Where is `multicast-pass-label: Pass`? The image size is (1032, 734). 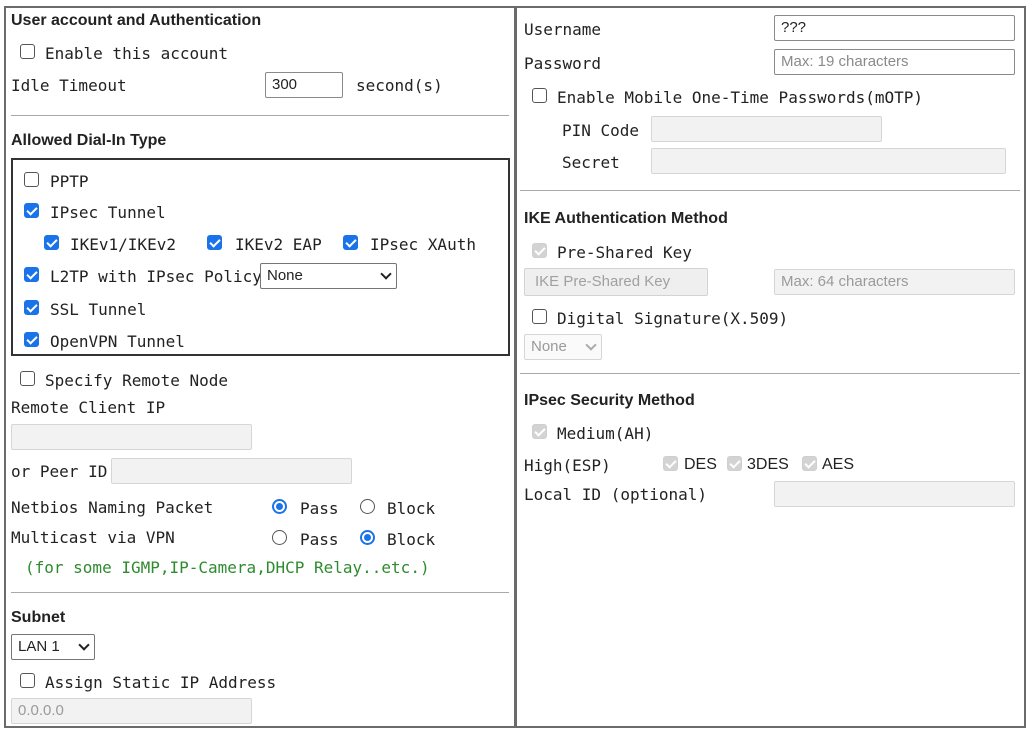 multicast-pass-label: Pass is located at coordinates (319, 539).